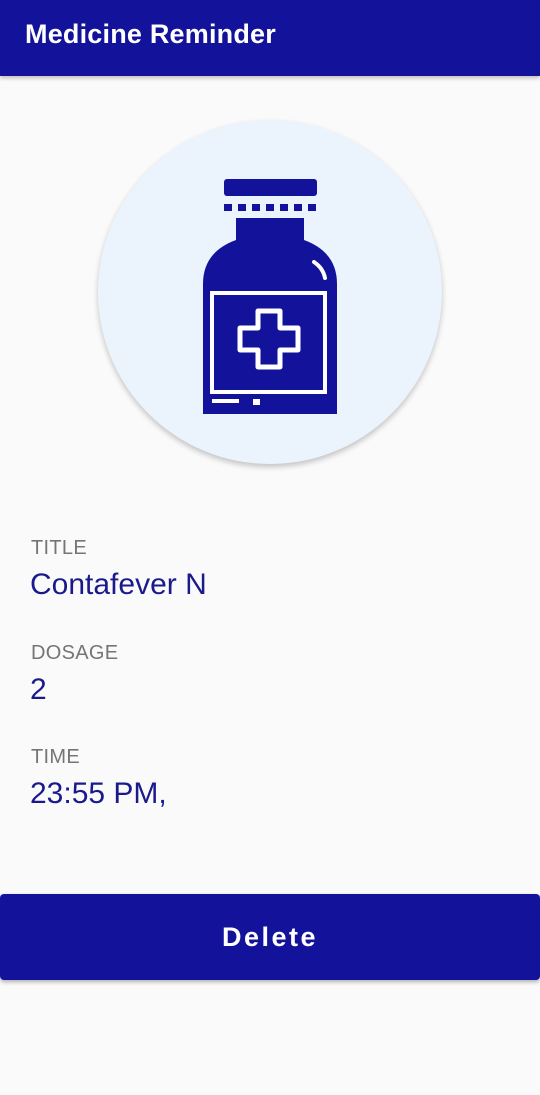 The image size is (540, 1095). Describe the element at coordinates (38, 689) in the screenshot. I see `dosage-value: 2` at that location.